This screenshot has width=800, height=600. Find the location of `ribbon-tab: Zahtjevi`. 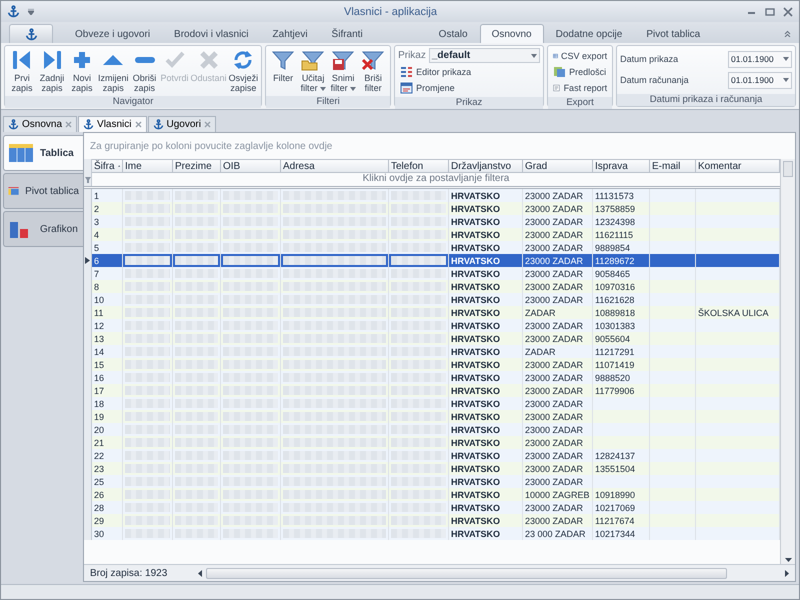

ribbon-tab: Zahtjevi is located at coordinates (290, 33).